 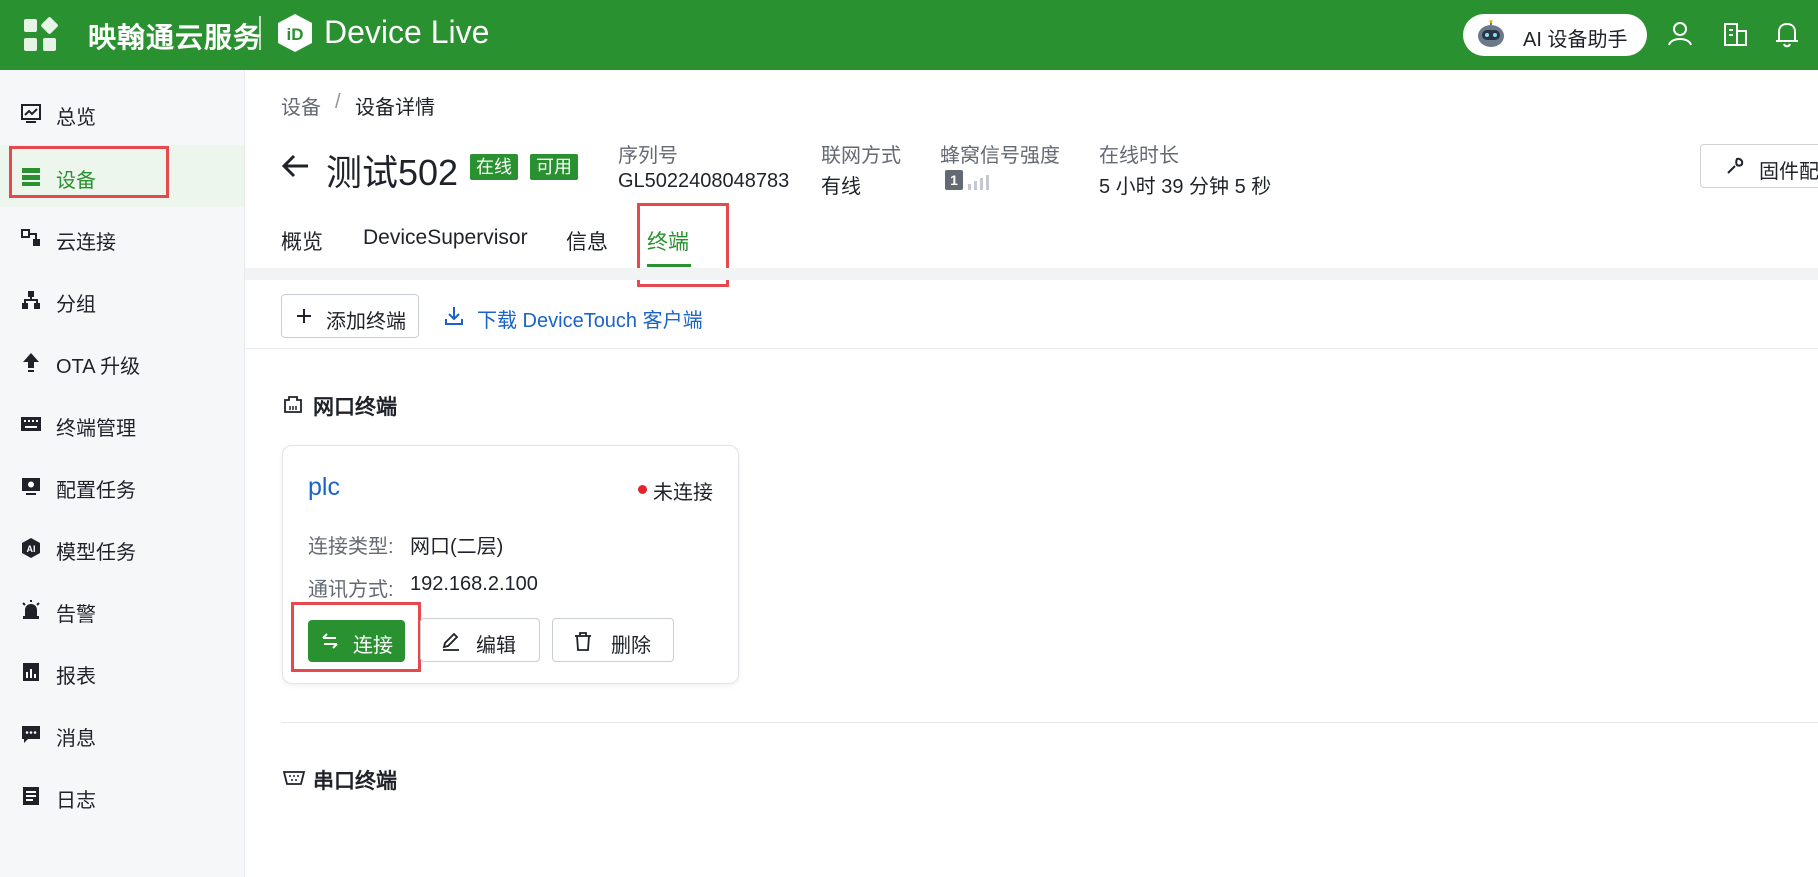 What do you see at coordinates (406, 32) in the screenshot?
I see `product-name: Device Live` at bounding box center [406, 32].